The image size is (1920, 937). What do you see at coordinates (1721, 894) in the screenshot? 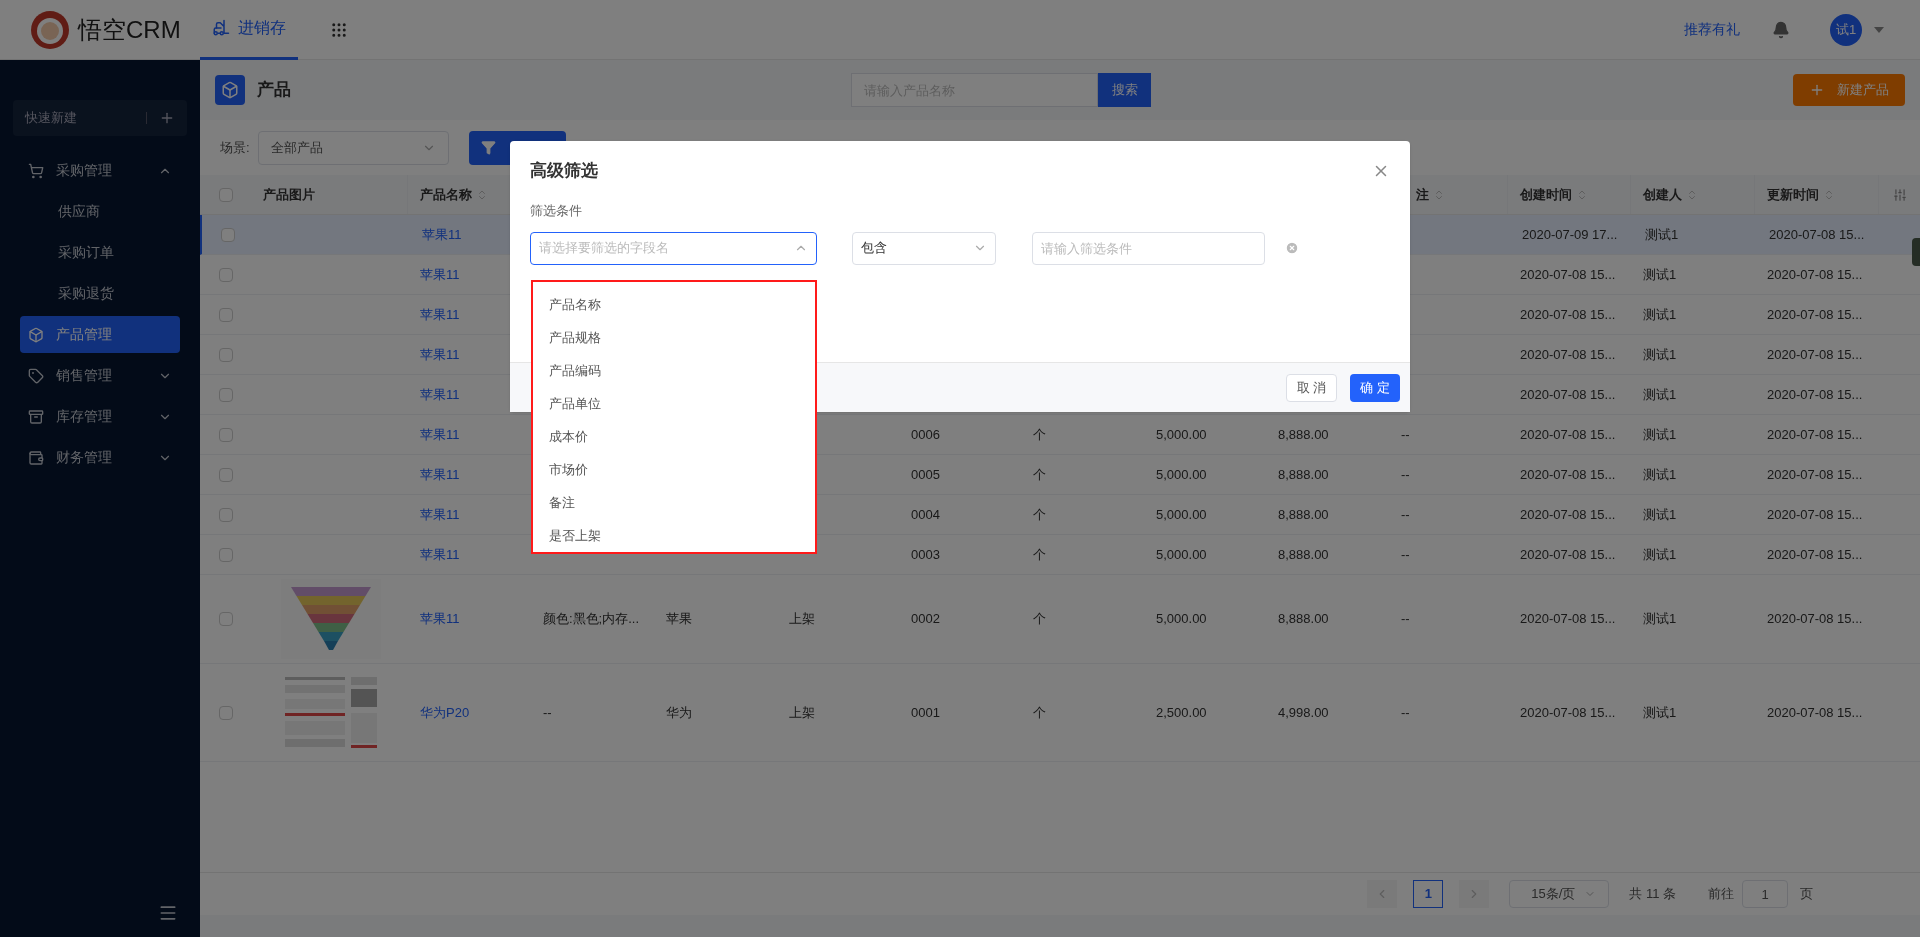
I see `goto-label: 前往` at bounding box center [1721, 894].